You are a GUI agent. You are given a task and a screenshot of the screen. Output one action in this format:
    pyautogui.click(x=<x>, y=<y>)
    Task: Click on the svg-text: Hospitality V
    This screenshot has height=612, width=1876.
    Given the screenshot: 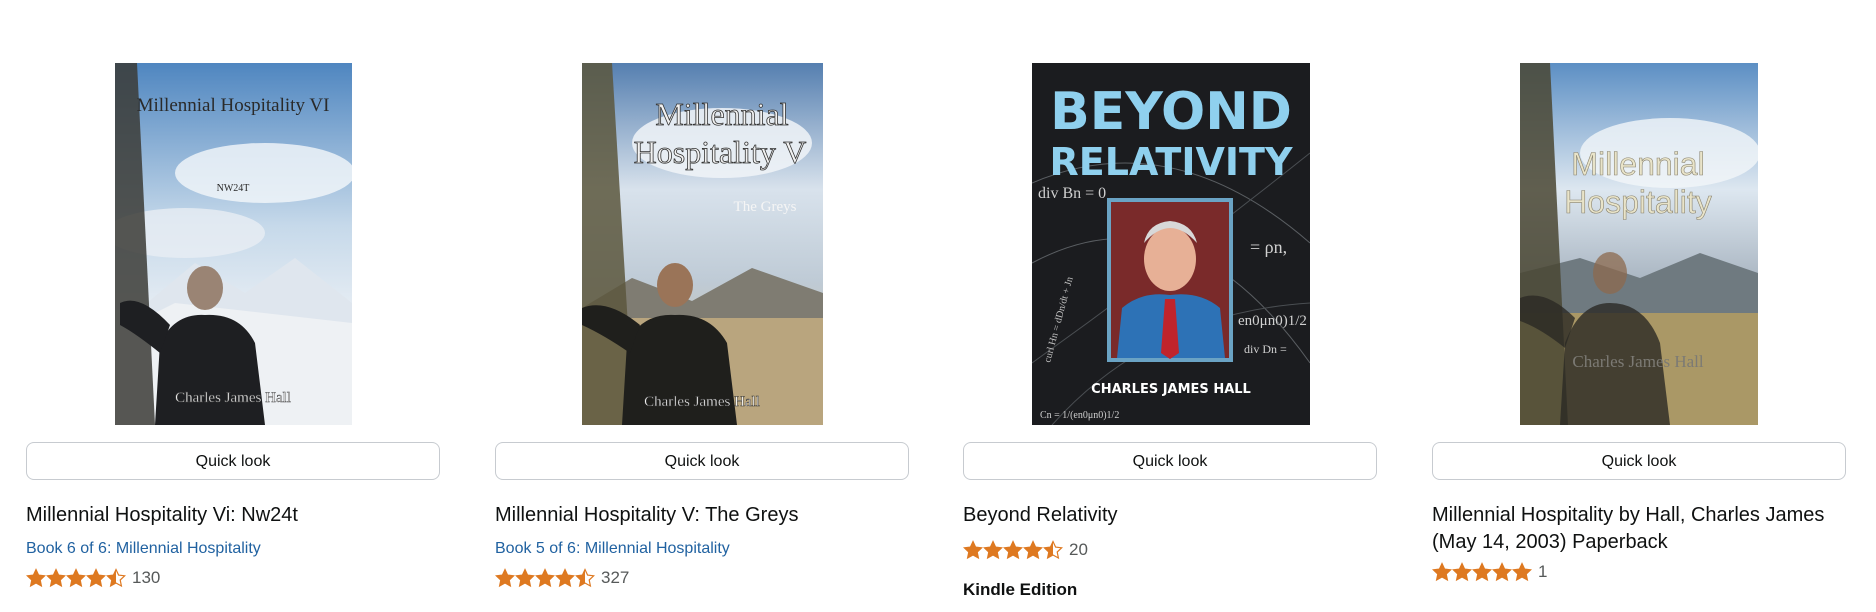 What is the action you would take?
    pyautogui.click(x=720, y=152)
    